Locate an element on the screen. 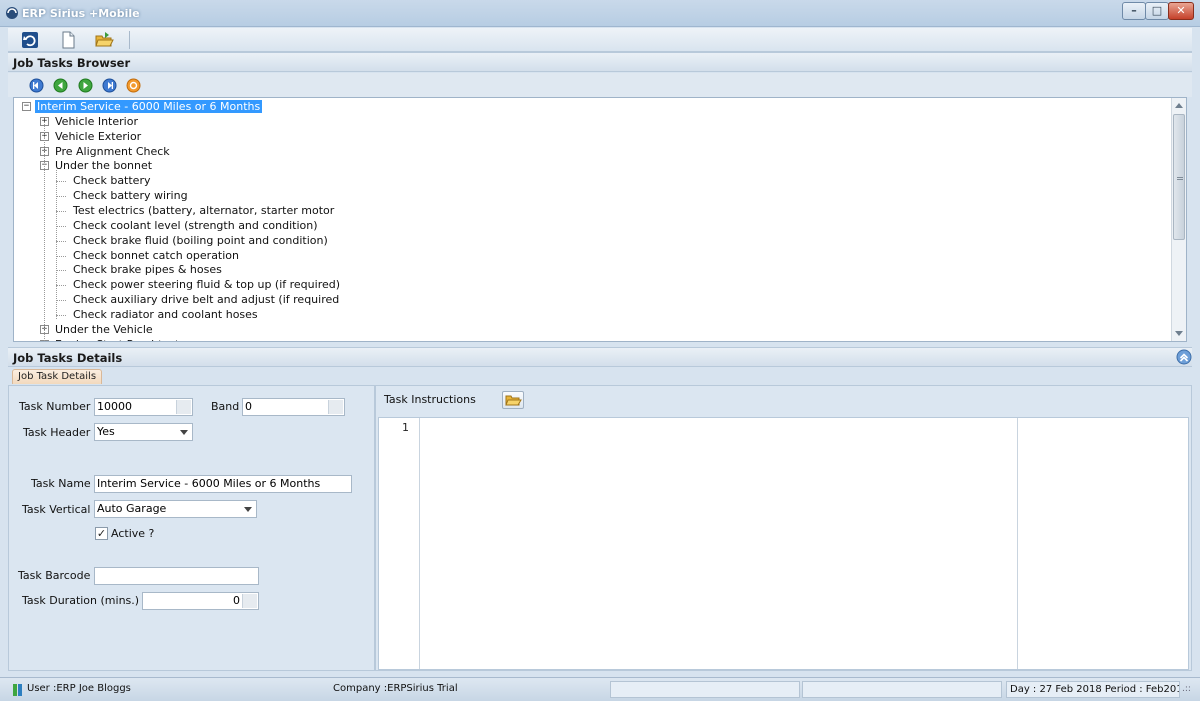 Image resolution: width=1200 pixels, height=701 pixels. tree-node: Vehicle Interior is located at coordinates (96, 121).